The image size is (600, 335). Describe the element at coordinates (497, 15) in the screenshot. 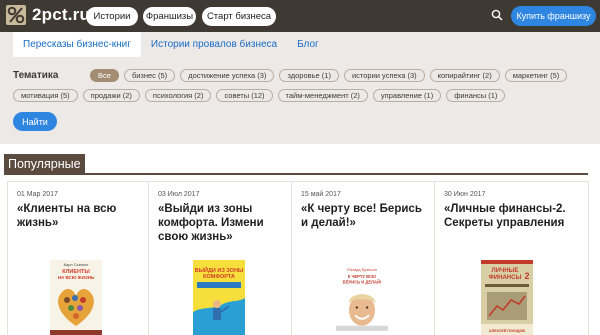

I see `search-icon` at that location.